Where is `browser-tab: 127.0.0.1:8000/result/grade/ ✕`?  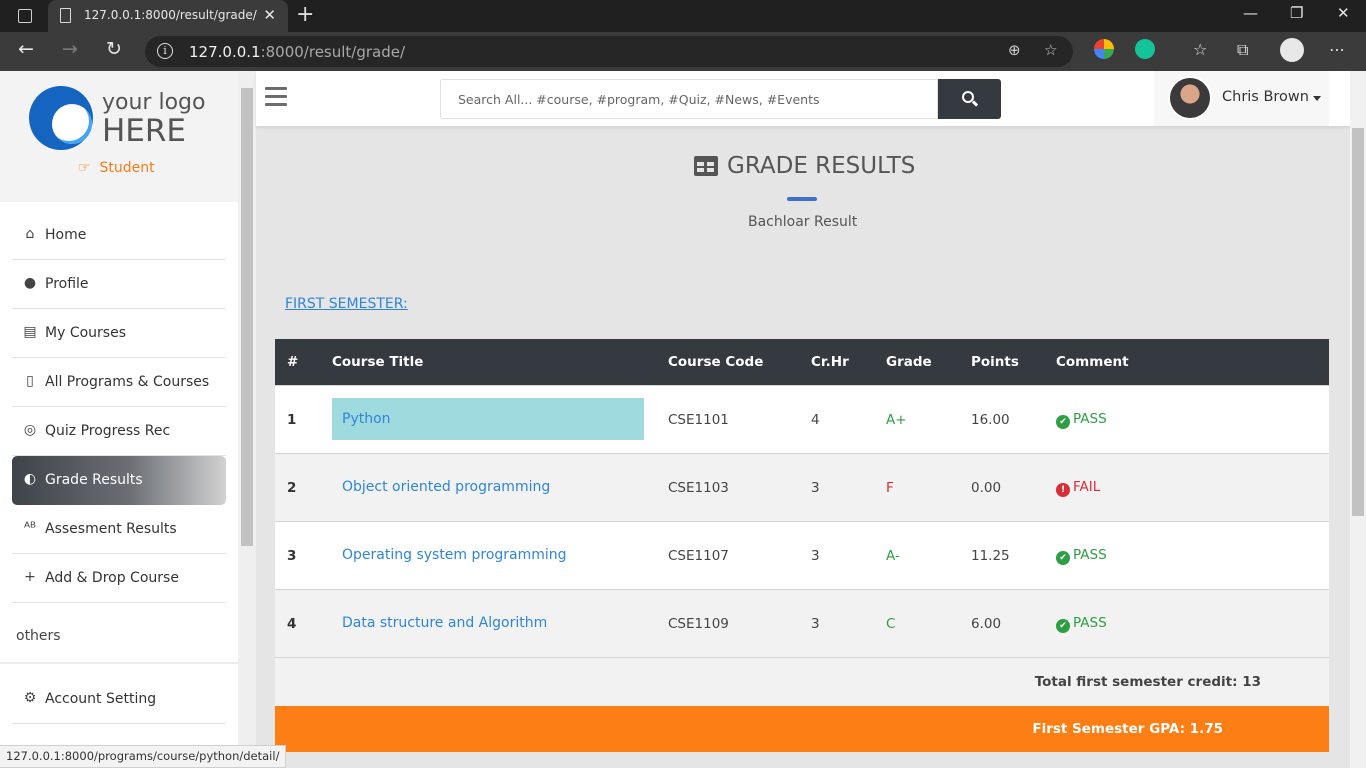
browser-tab: 127.0.0.1:8000/result/grade/ ✕ is located at coordinates (168, 16).